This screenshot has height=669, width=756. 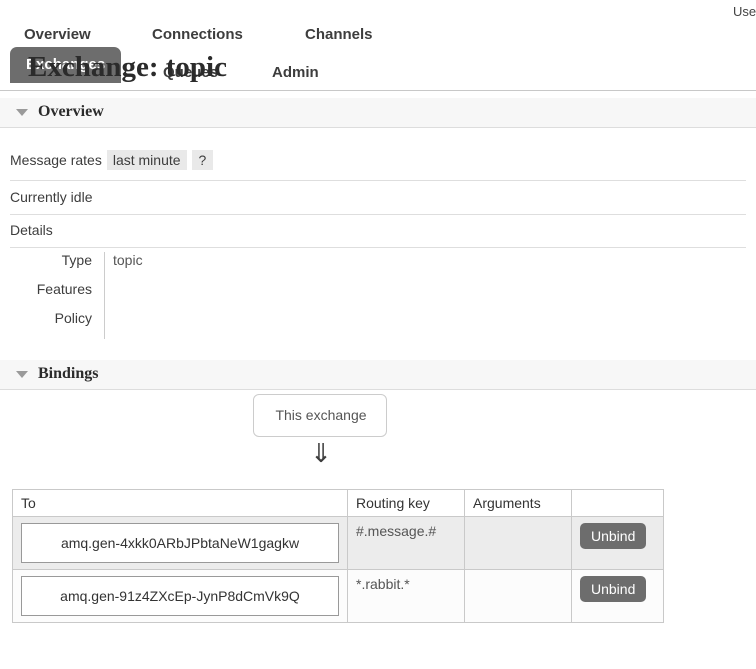 What do you see at coordinates (56, 160) in the screenshot?
I see `message-rates-label: Message rates` at bounding box center [56, 160].